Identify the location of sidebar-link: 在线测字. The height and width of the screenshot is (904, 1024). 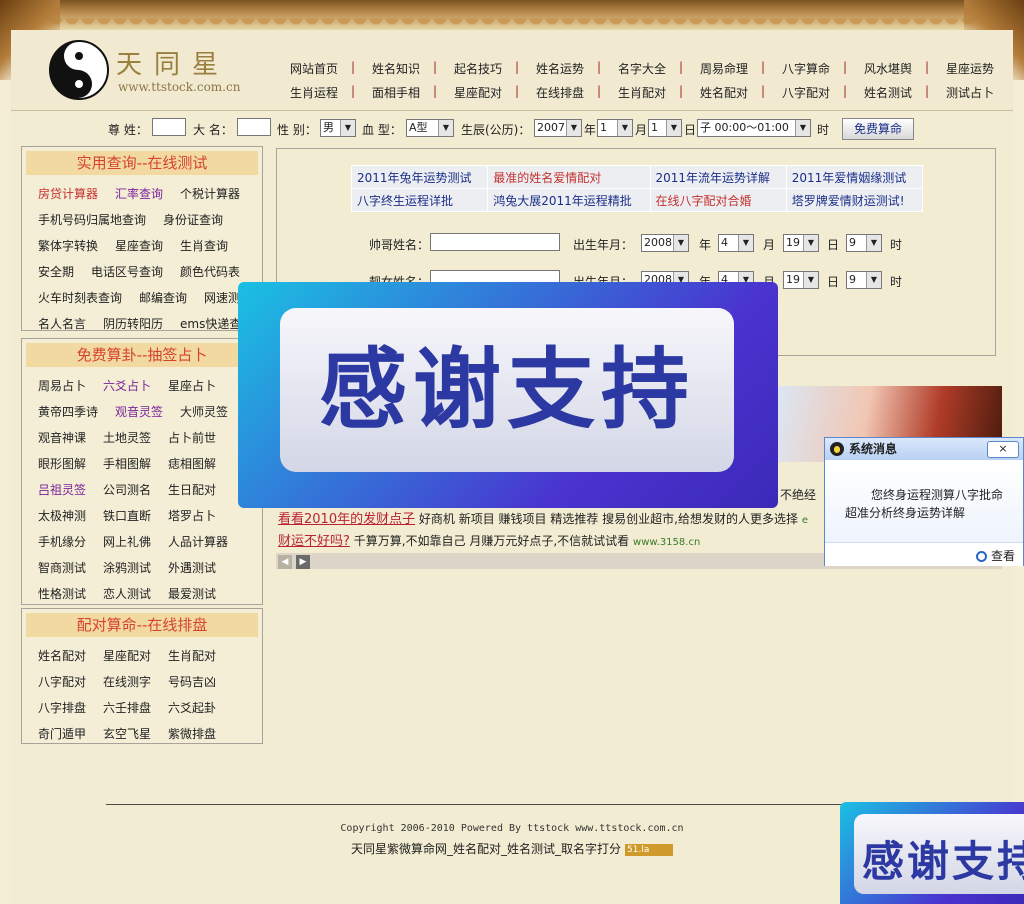
(127, 682).